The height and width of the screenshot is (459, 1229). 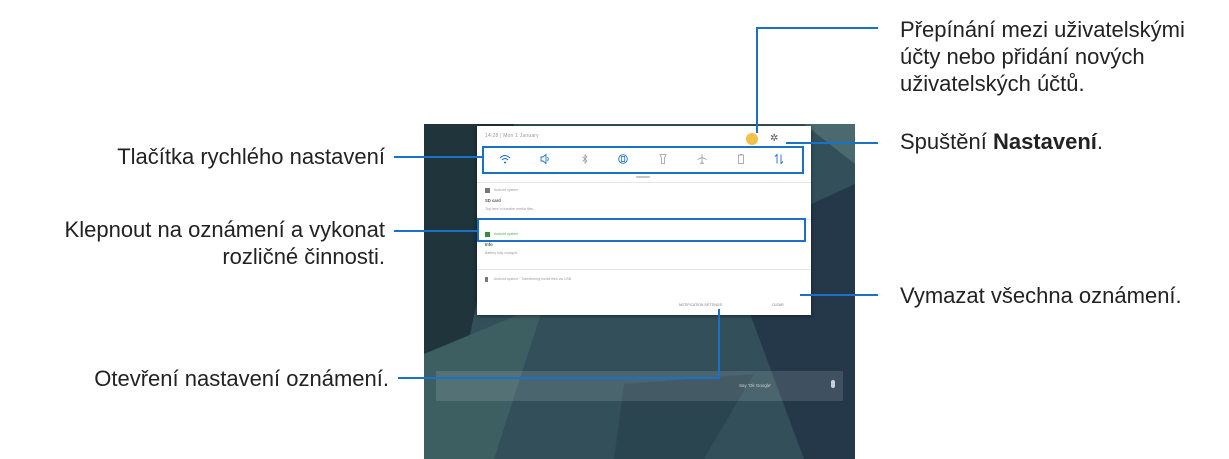 What do you see at coordinates (1100, 141) in the screenshot?
I see `label-text: .` at bounding box center [1100, 141].